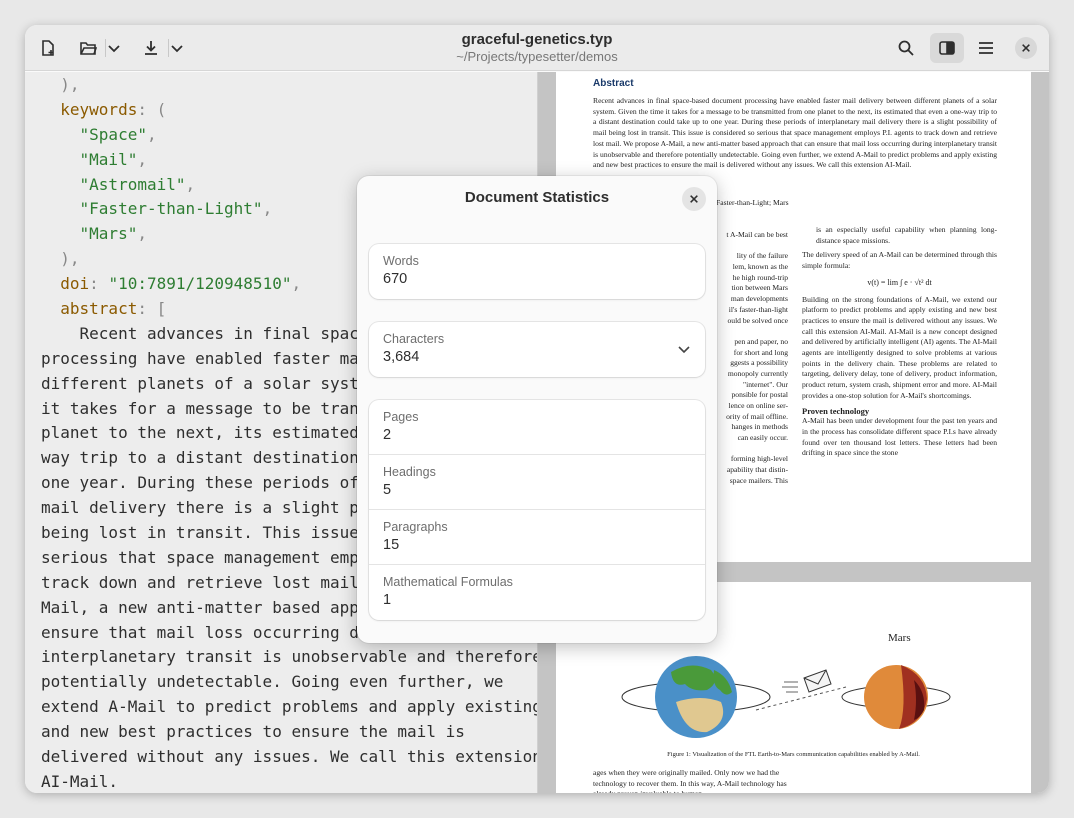 The height and width of the screenshot is (818, 1074). I want to click on code-token: different planets of a solar system, so click(210, 383).